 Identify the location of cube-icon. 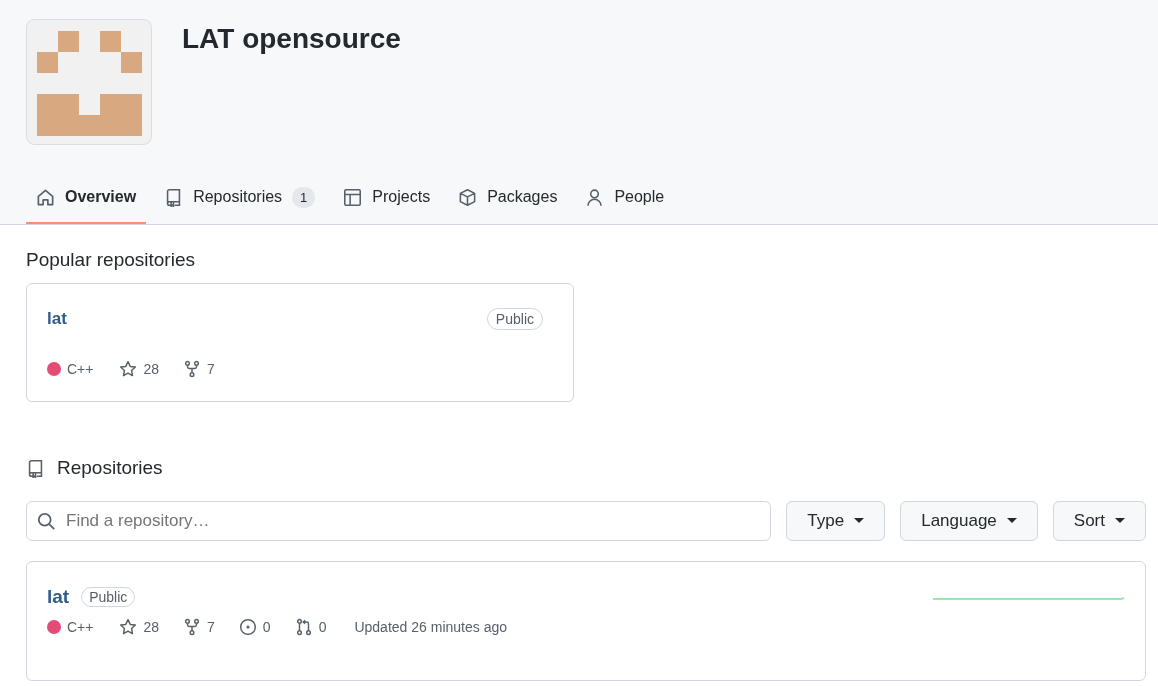
(468, 197).